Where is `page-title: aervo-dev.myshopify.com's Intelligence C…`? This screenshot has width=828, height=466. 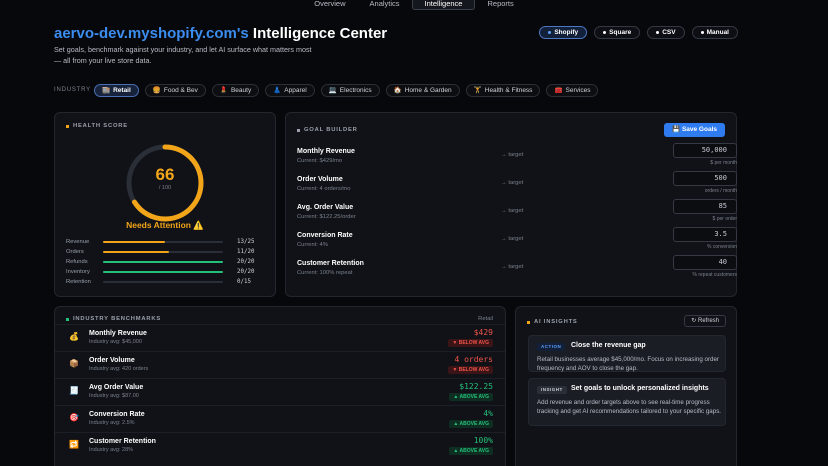 page-title: aervo-dev.myshopify.com's Intelligence C… is located at coordinates (220, 33).